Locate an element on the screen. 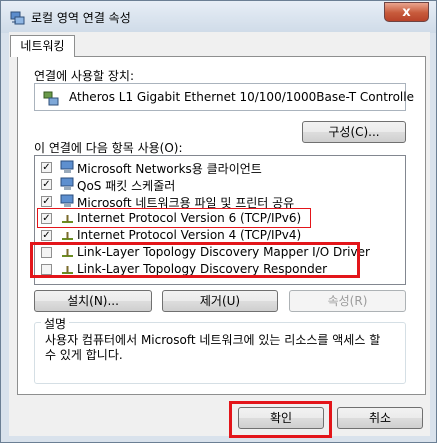  component-label: Internet Protocol Version 6 (TCP/IPv6) is located at coordinates (189, 218).